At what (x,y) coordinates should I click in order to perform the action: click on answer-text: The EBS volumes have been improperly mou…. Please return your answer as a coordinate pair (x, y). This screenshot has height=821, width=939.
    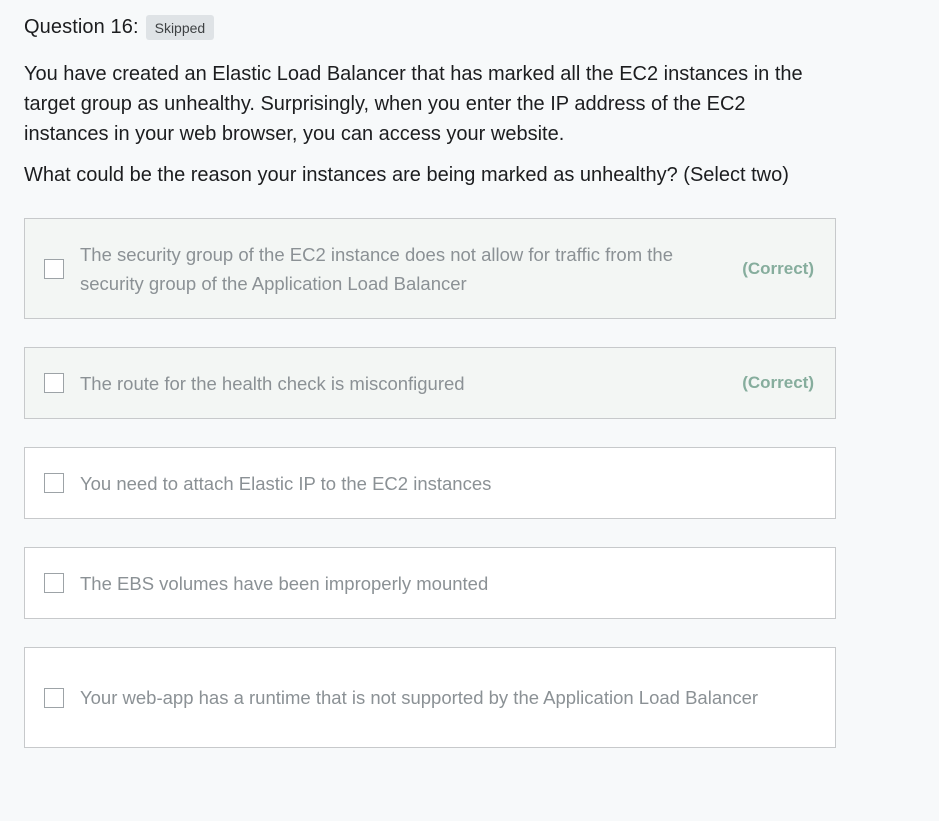
    Looking at the image, I should click on (284, 583).